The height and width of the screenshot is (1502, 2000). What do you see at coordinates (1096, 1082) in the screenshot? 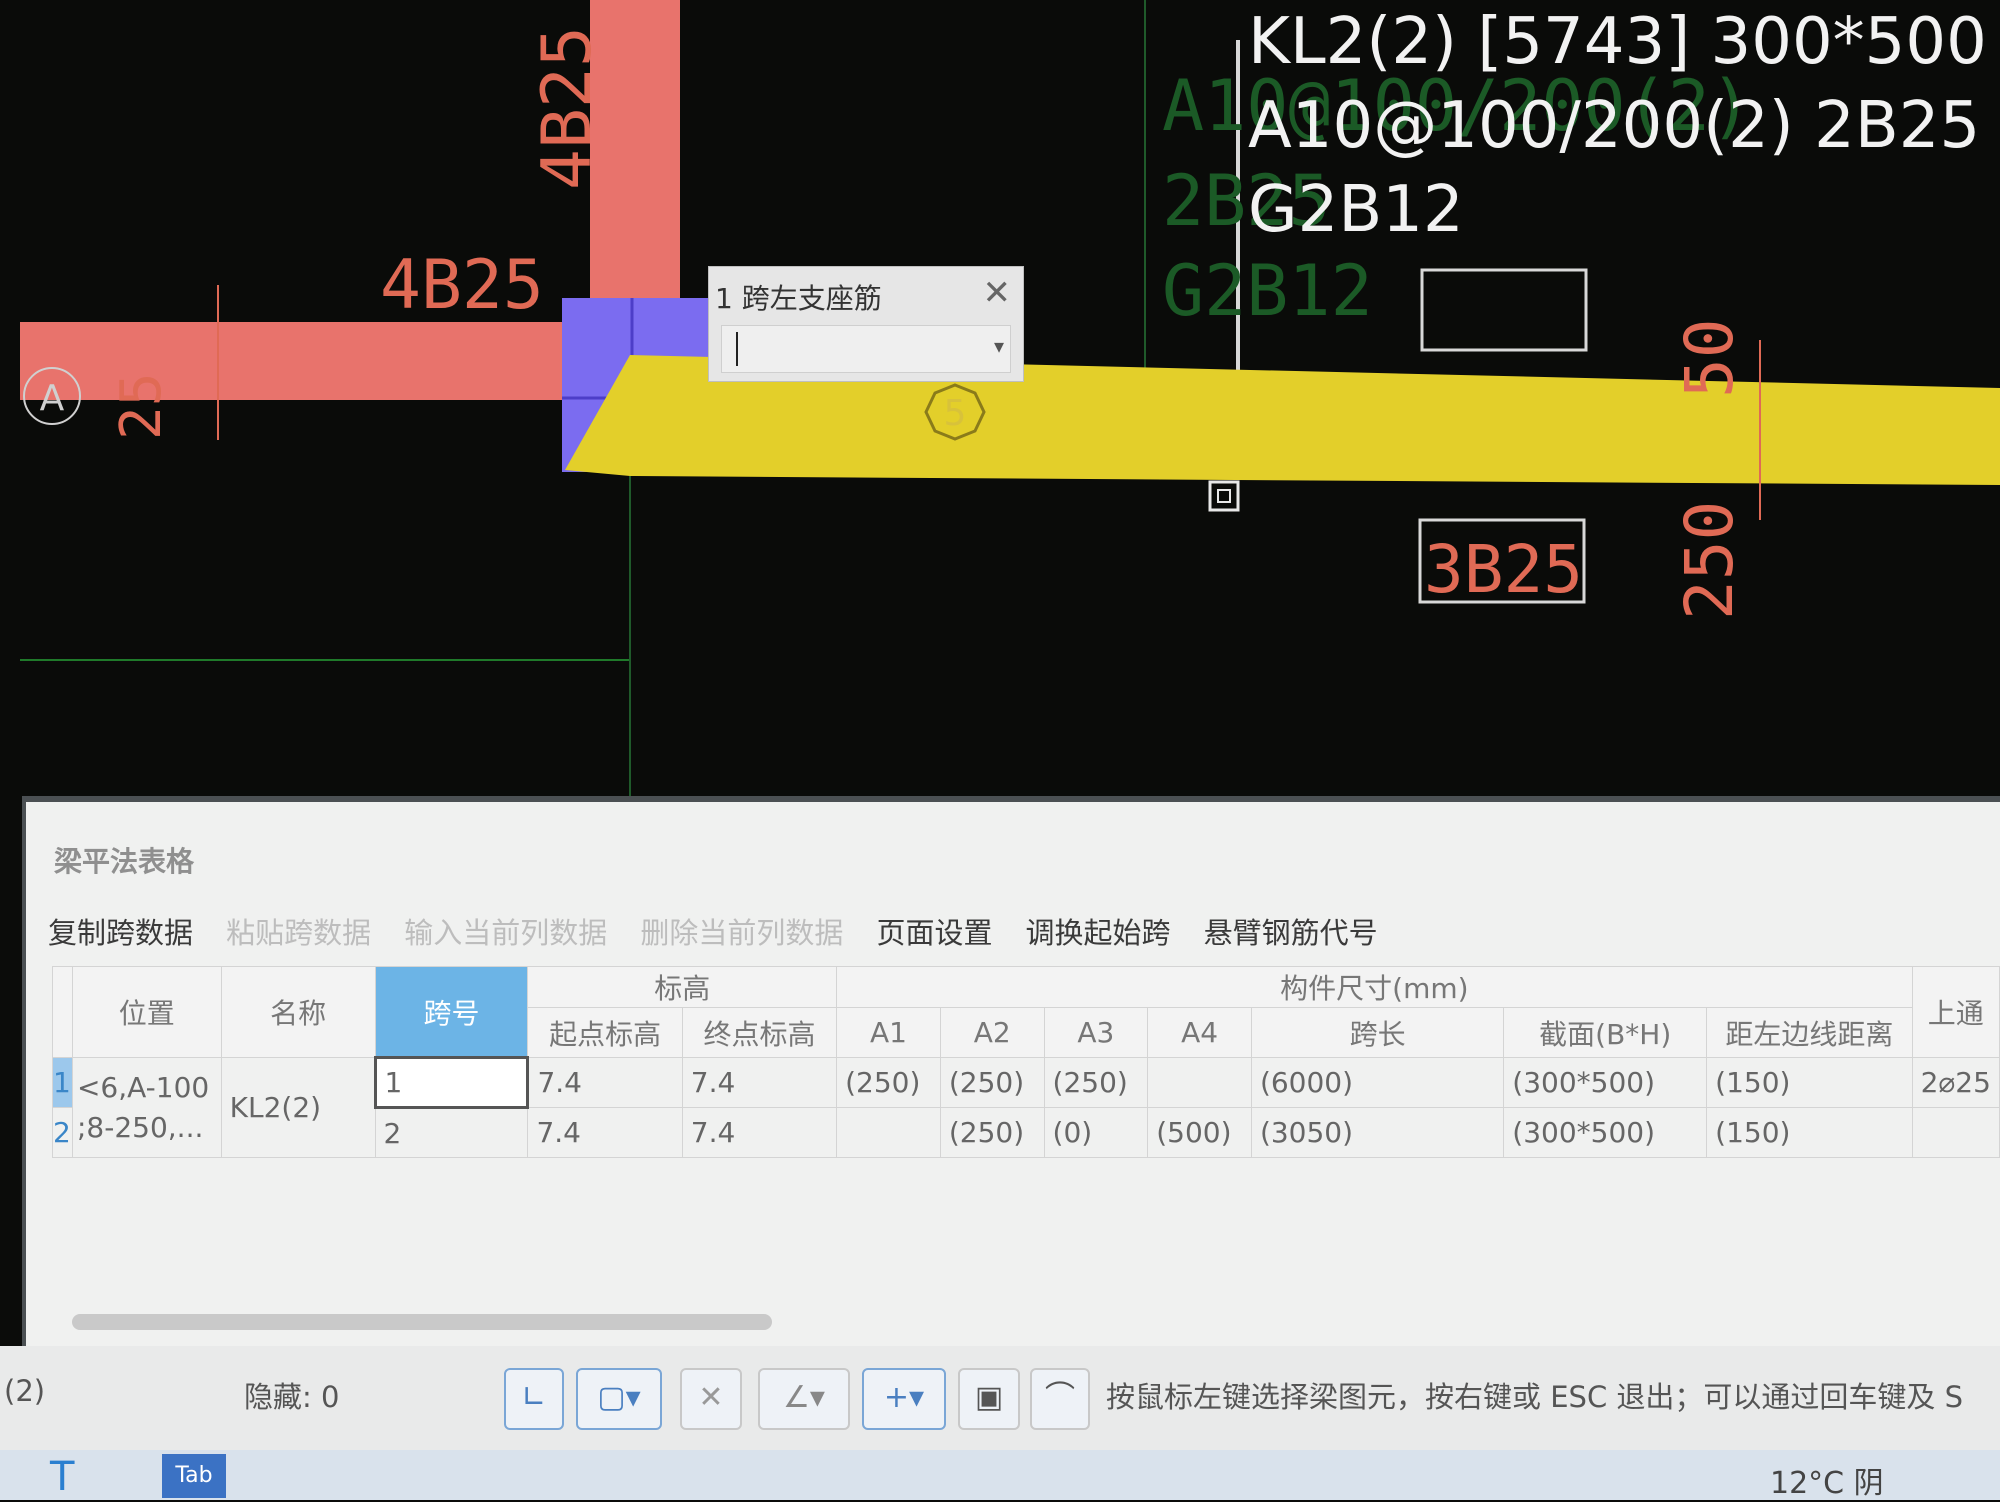
I see `cell-a3: (250)` at bounding box center [1096, 1082].